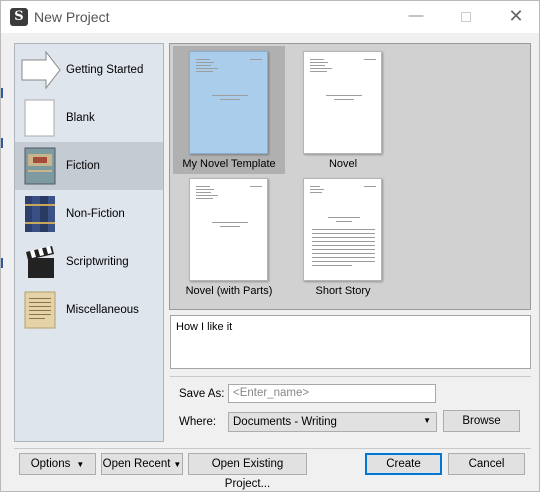 Image resolution: width=540 pixels, height=492 pixels. I want to click on template-short-story: Short Story, so click(343, 237).